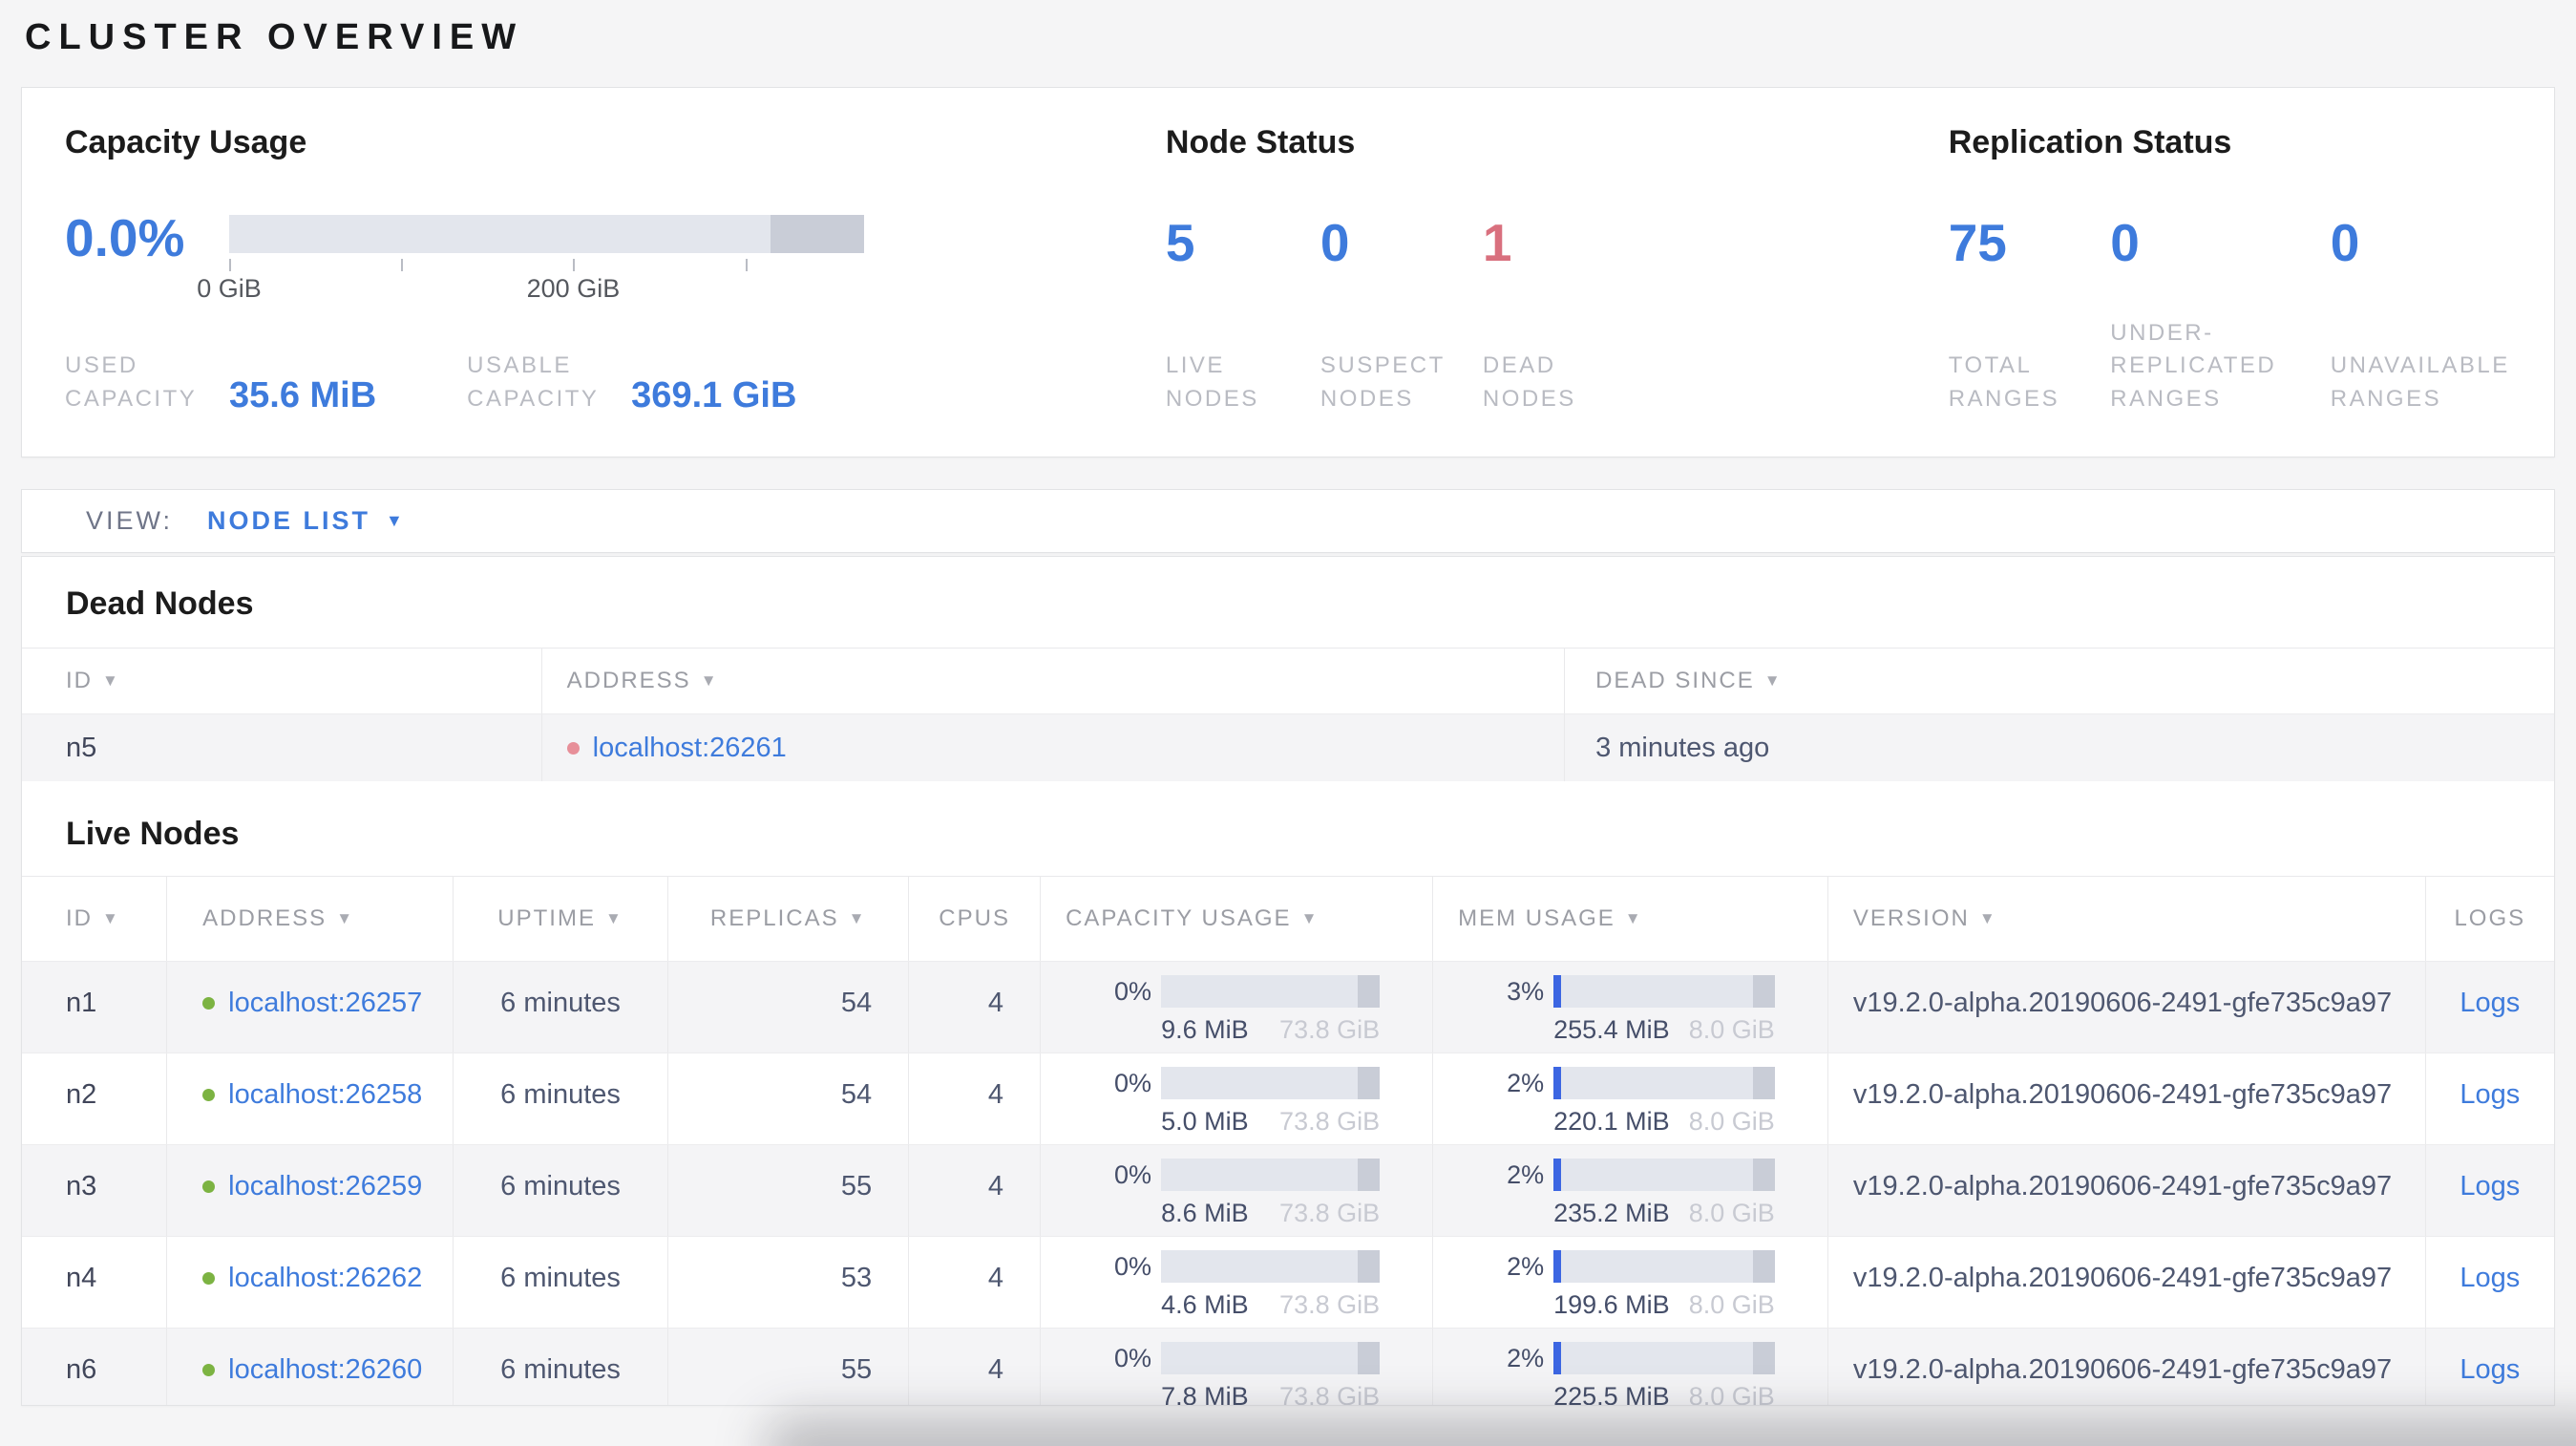 Image resolution: width=2576 pixels, height=1446 pixels. What do you see at coordinates (209, 1370) in the screenshot?
I see `node-status-dot-live` at bounding box center [209, 1370].